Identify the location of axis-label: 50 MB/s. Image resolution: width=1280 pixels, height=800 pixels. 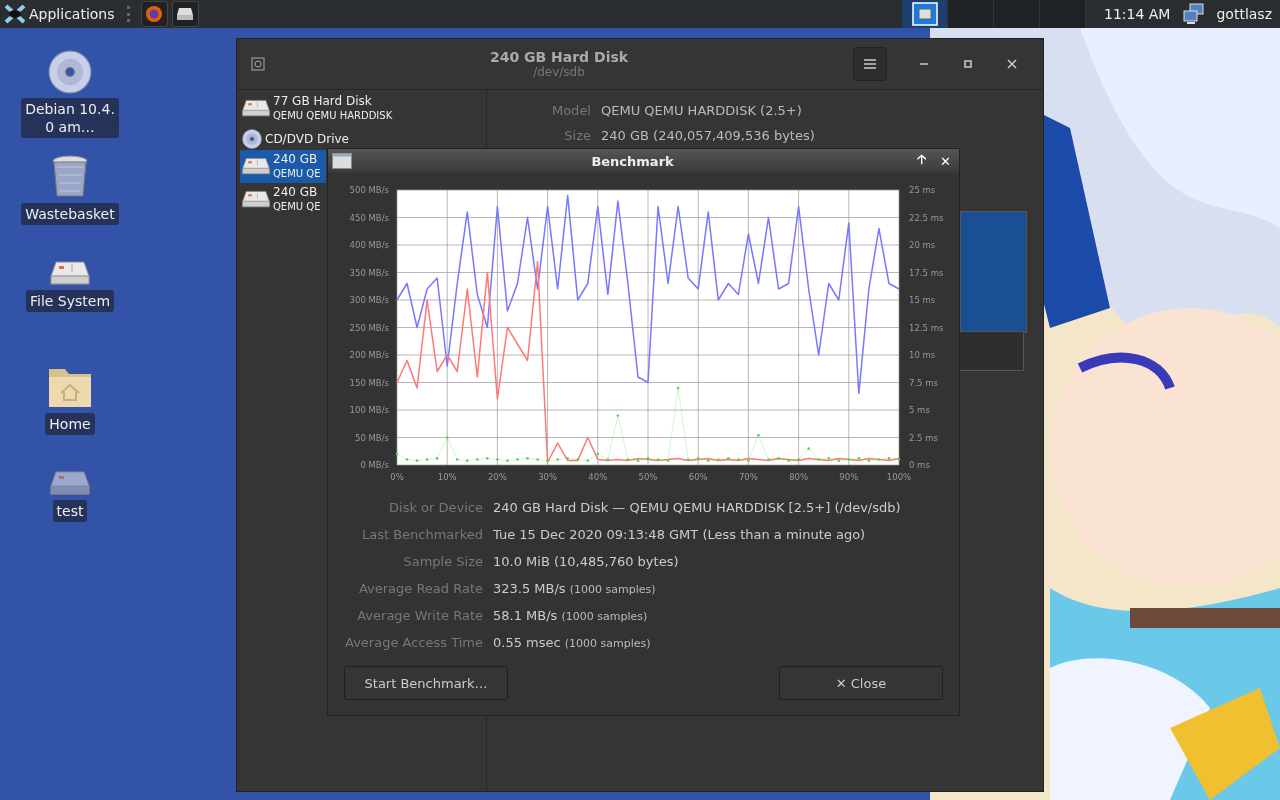
(372, 437).